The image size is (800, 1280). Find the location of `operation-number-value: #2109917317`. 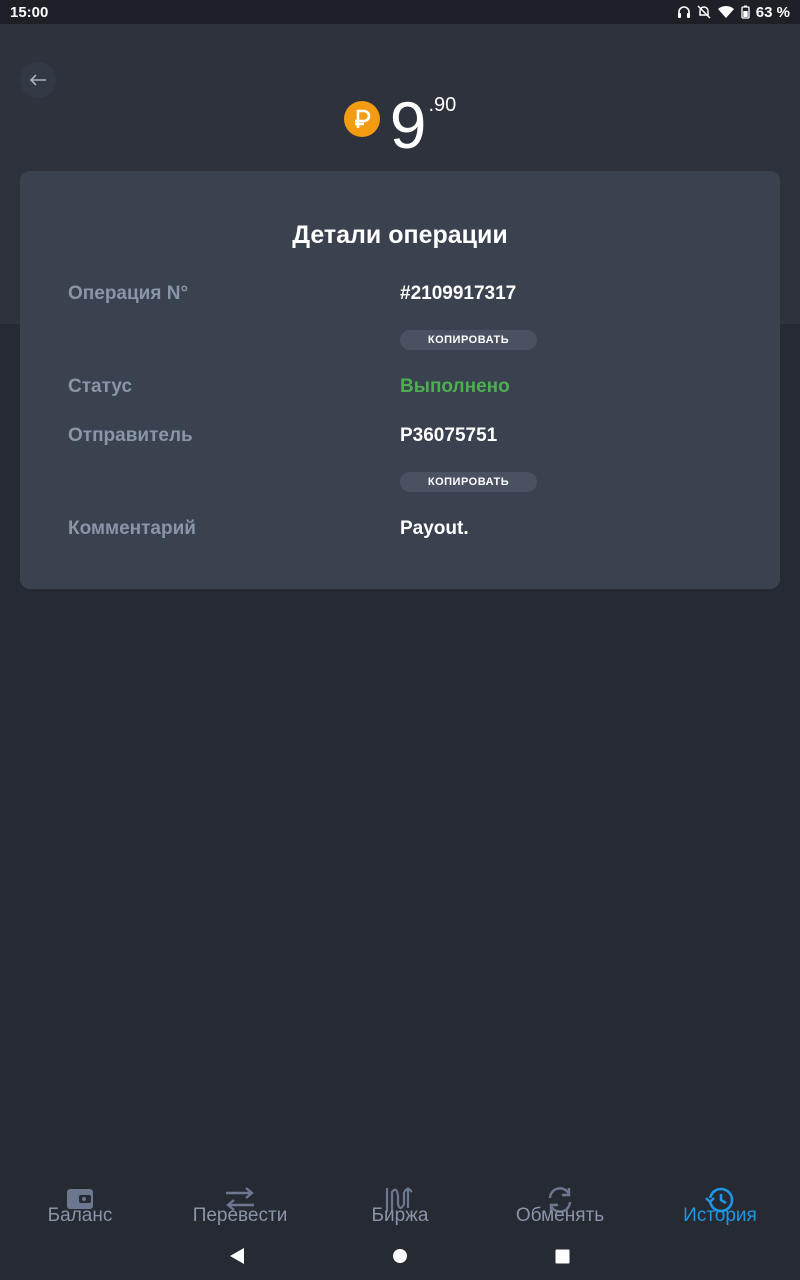

operation-number-value: #2109917317 is located at coordinates (458, 293).